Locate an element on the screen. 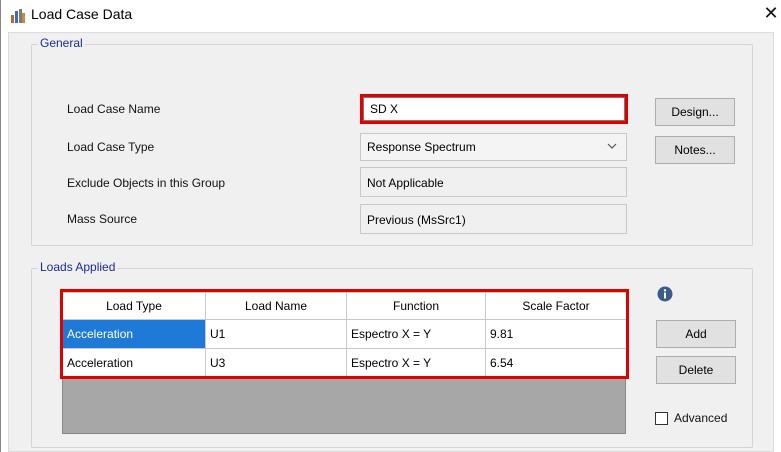 The image size is (781, 452). close-icon: ✕ is located at coordinates (770, 13).